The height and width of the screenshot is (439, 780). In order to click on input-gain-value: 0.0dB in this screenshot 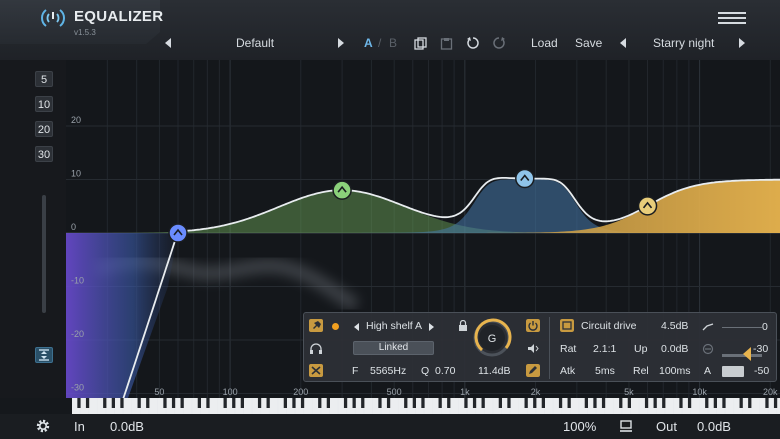, I will do `click(127, 426)`.